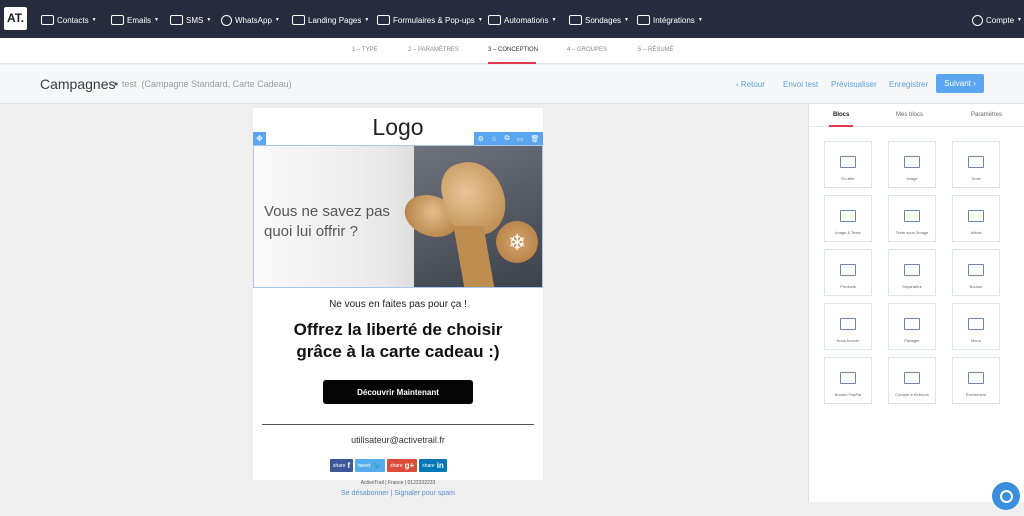  What do you see at coordinates (986, 115) in the screenshot?
I see `tab-settings: Paramètres` at bounding box center [986, 115].